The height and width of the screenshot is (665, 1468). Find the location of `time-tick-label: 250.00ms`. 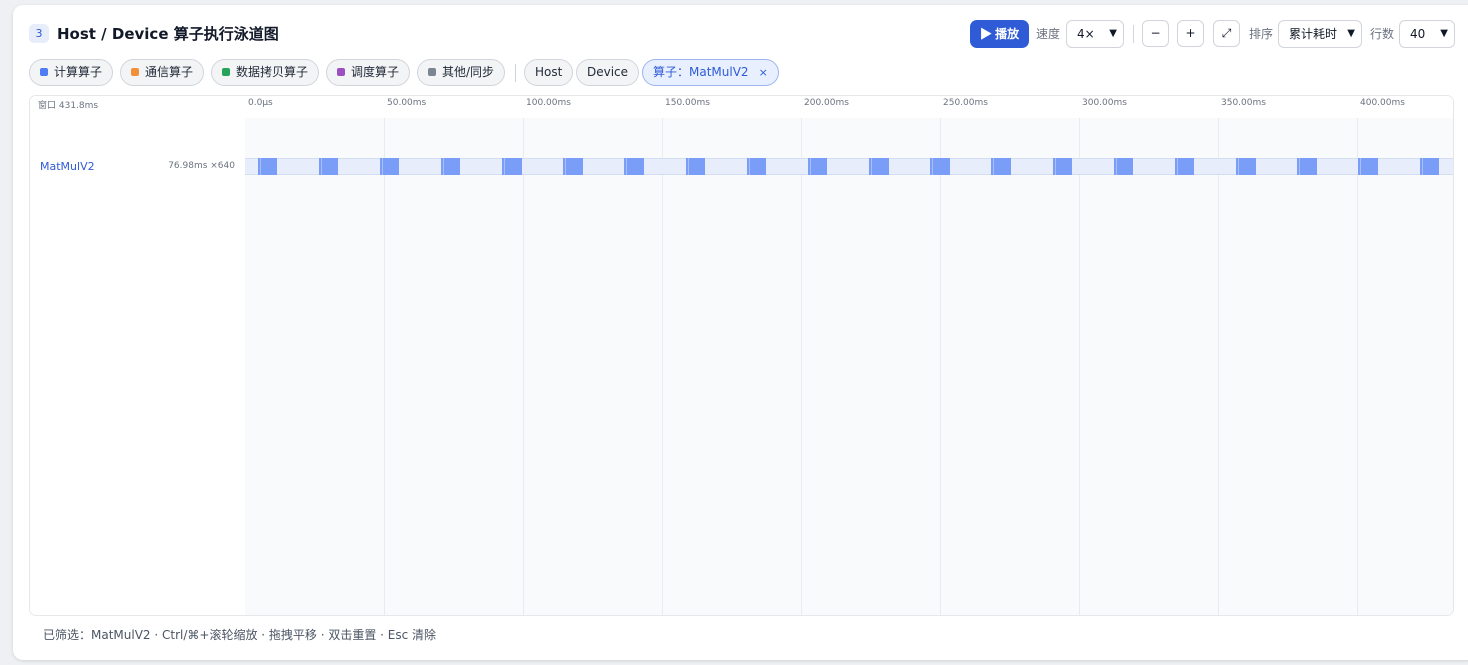

time-tick-label: 250.00ms is located at coordinates (965, 103).